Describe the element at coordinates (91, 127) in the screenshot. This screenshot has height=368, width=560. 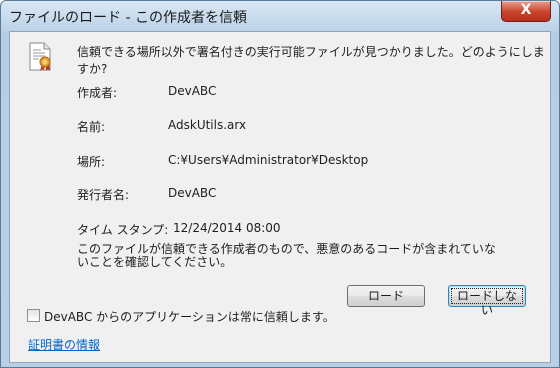
I see `name-label: 名前:` at that location.